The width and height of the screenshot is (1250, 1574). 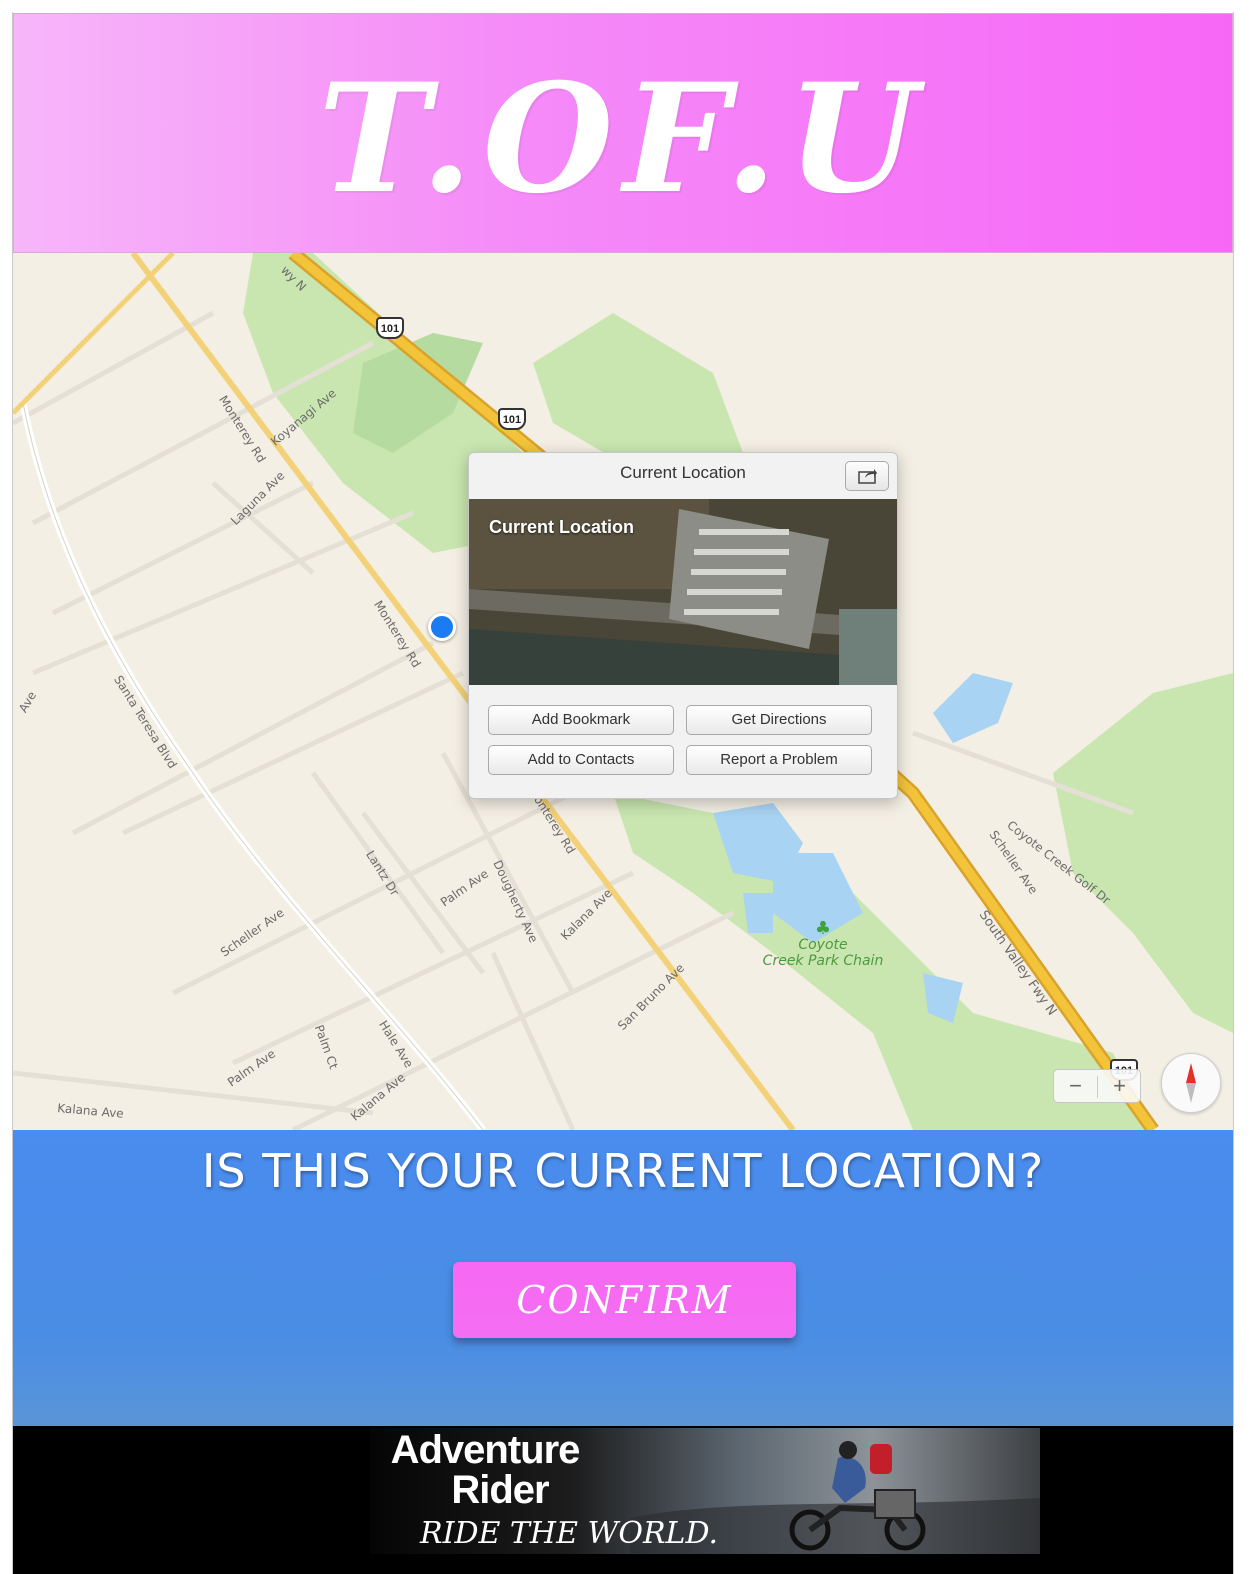 What do you see at coordinates (485, 1450) in the screenshot?
I see `ad-title-line1: Adventure` at bounding box center [485, 1450].